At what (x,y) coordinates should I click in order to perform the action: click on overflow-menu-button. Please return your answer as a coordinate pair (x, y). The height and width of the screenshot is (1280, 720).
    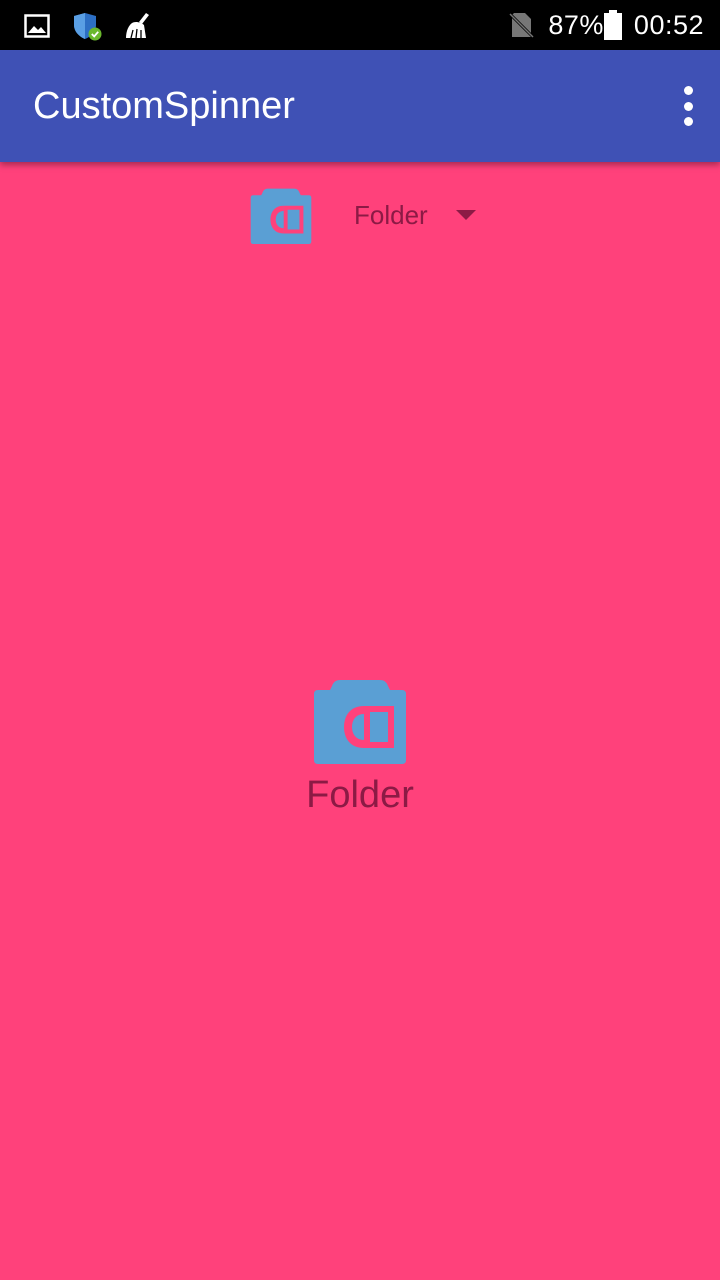
    Looking at the image, I should click on (688, 106).